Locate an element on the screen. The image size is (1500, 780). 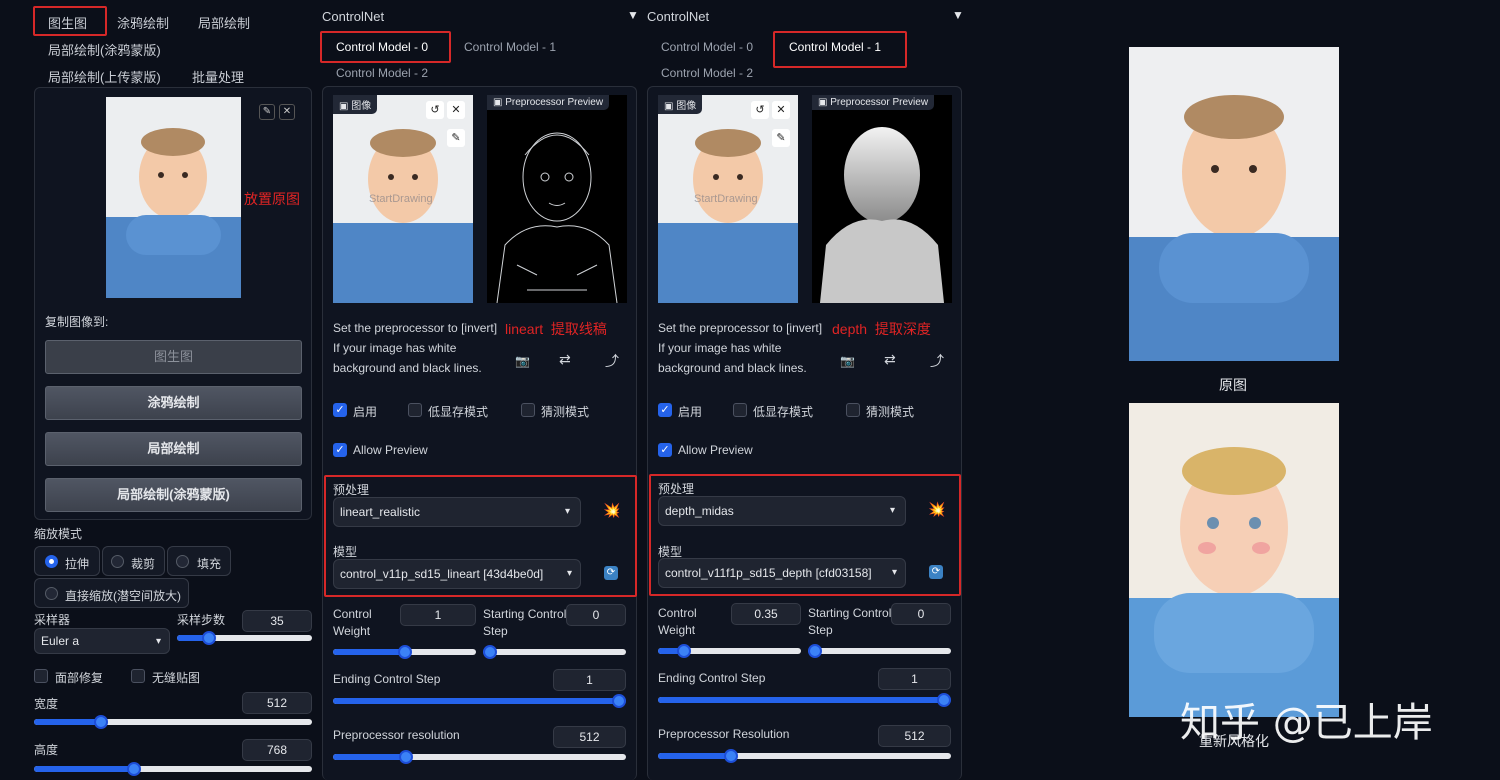
control-weight-input: 1 is located at coordinates (438, 615).